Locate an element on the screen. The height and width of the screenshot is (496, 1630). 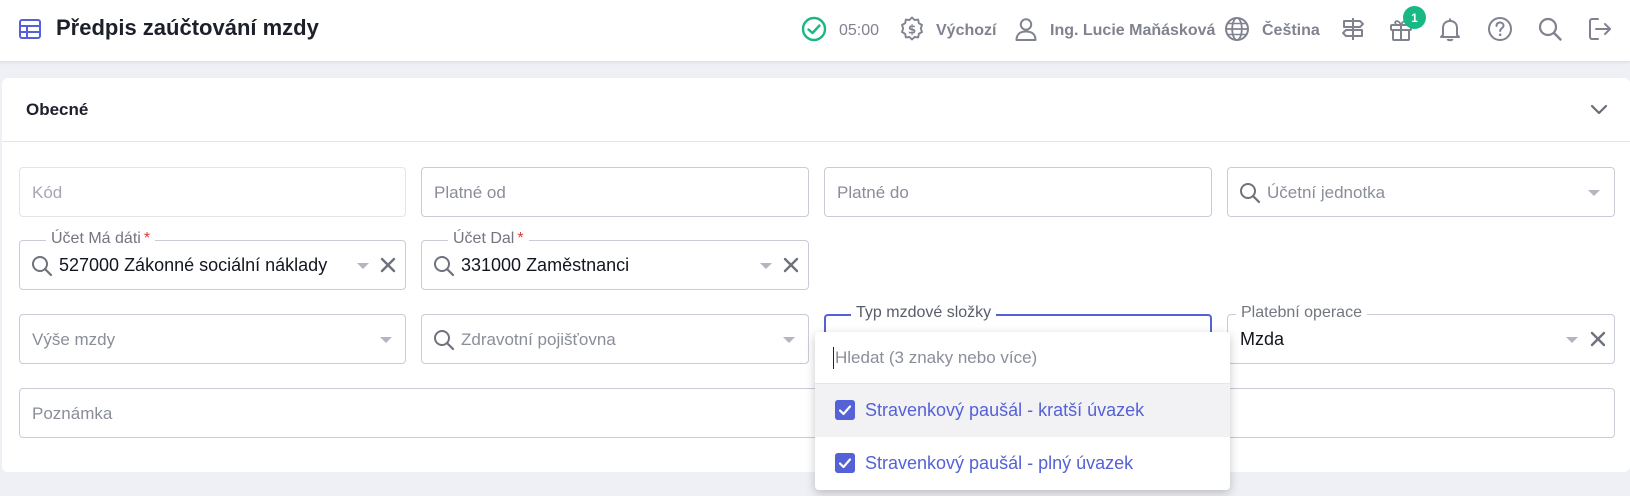
zdravotni-pojistovna-field: Zdravotní pojišťovna is located at coordinates (615, 339).